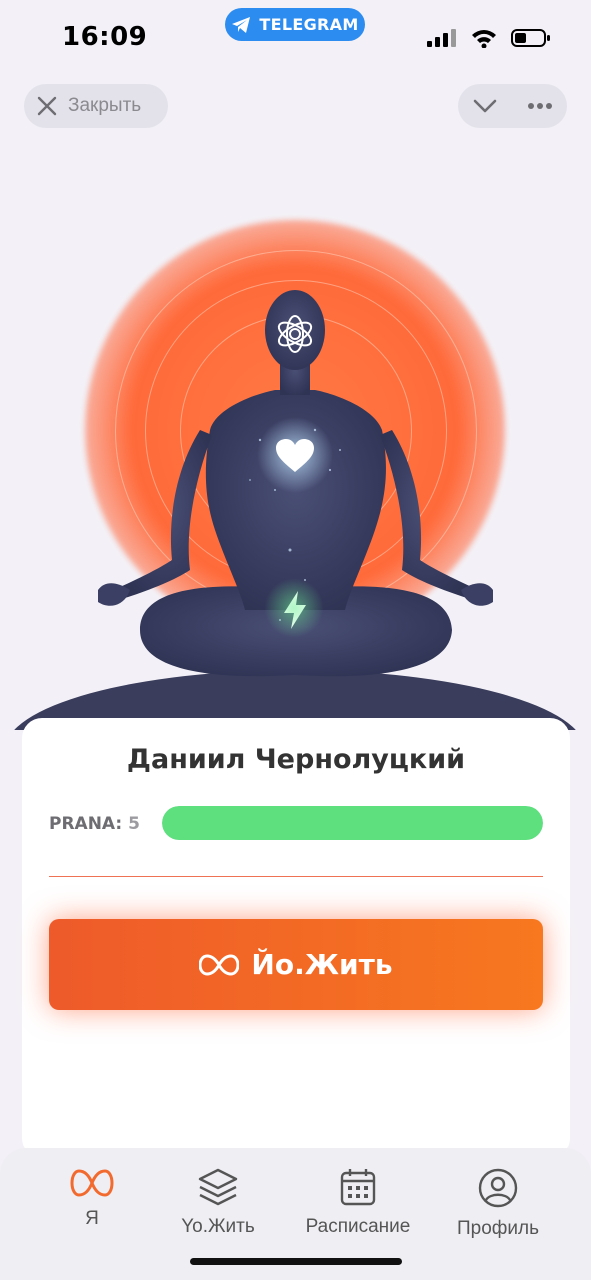  What do you see at coordinates (296, 1261) in the screenshot?
I see `home-indicator` at bounding box center [296, 1261].